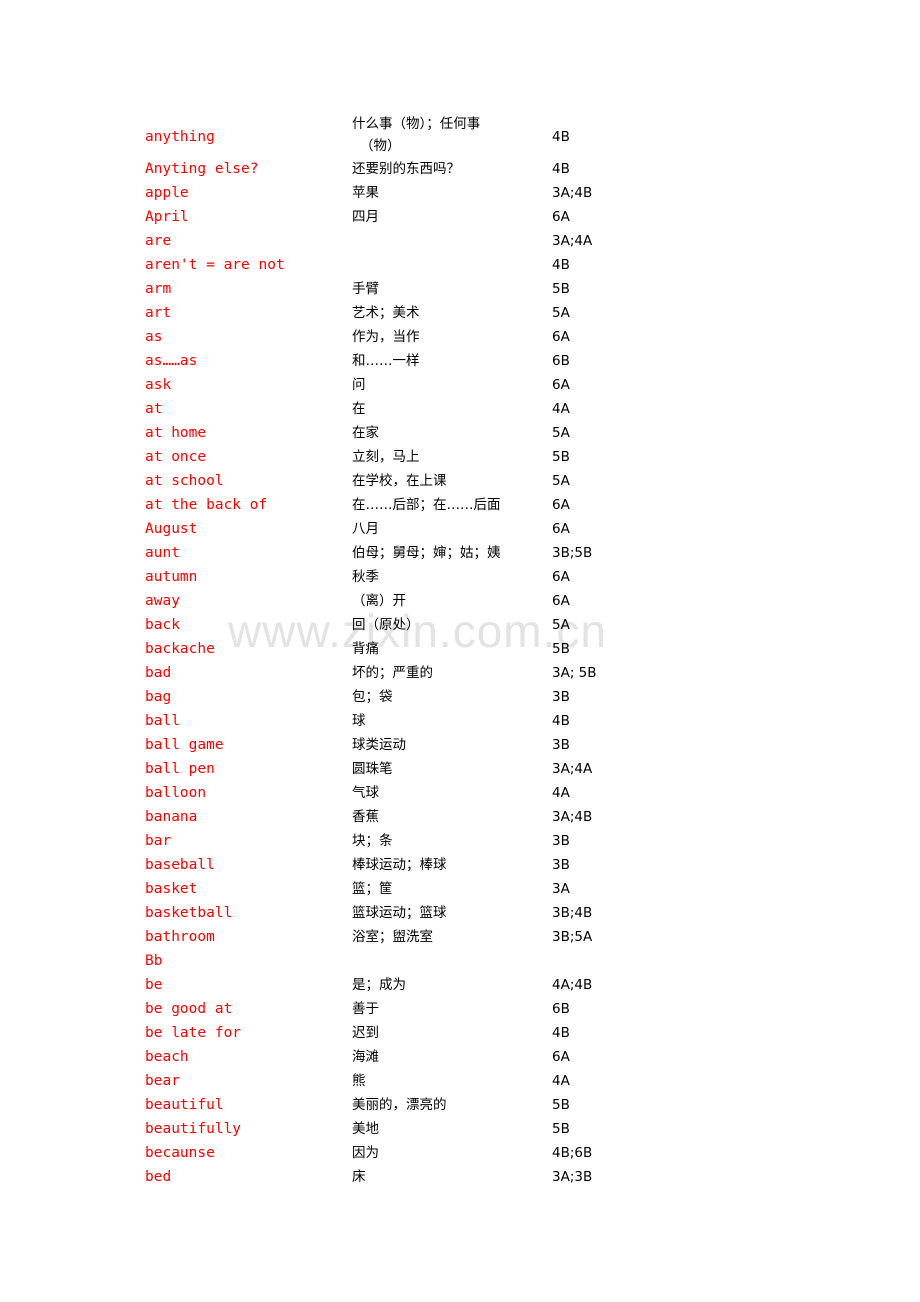 The height and width of the screenshot is (1302, 920). I want to click on glossary-definition: 和……一样, so click(386, 361).